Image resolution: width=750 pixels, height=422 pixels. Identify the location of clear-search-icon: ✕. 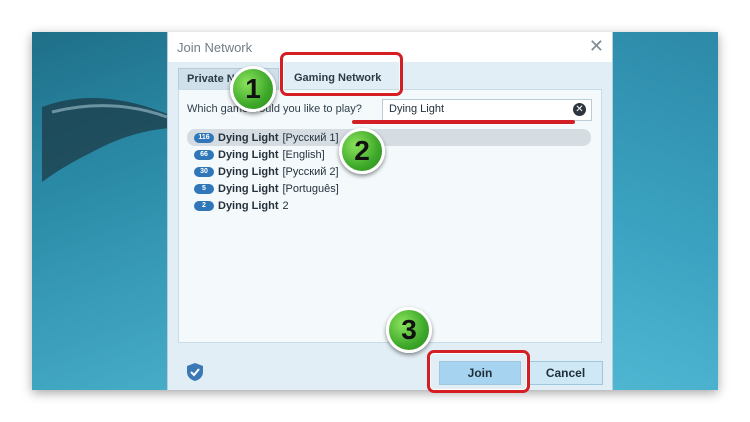
(579, 109).